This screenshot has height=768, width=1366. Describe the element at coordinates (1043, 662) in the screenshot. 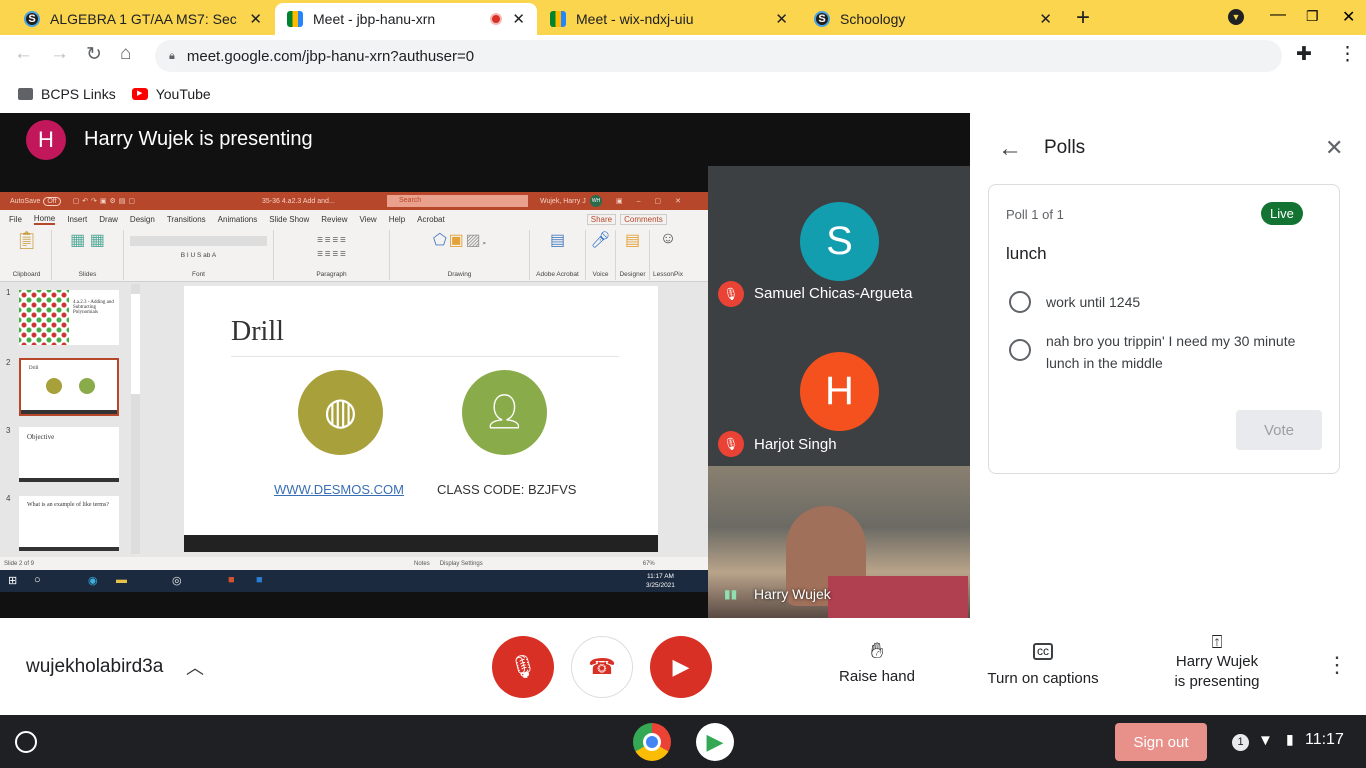

I see `captions-button: cc Turn on captions` at that location.